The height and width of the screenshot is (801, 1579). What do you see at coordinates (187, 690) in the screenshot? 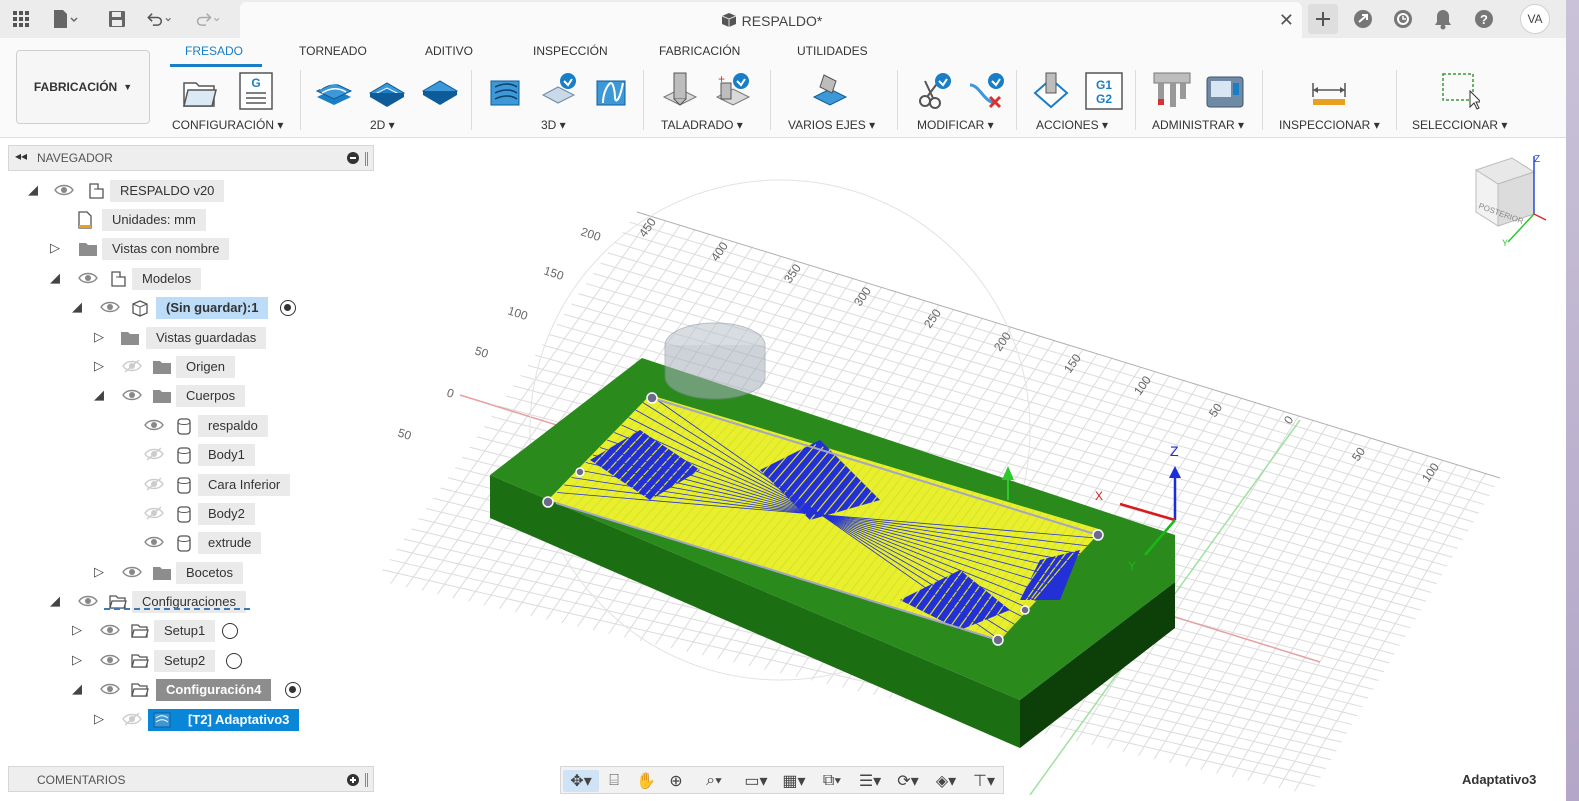
I see `tree-item: ◢ Configuración4` at bounding box center [187, 690].